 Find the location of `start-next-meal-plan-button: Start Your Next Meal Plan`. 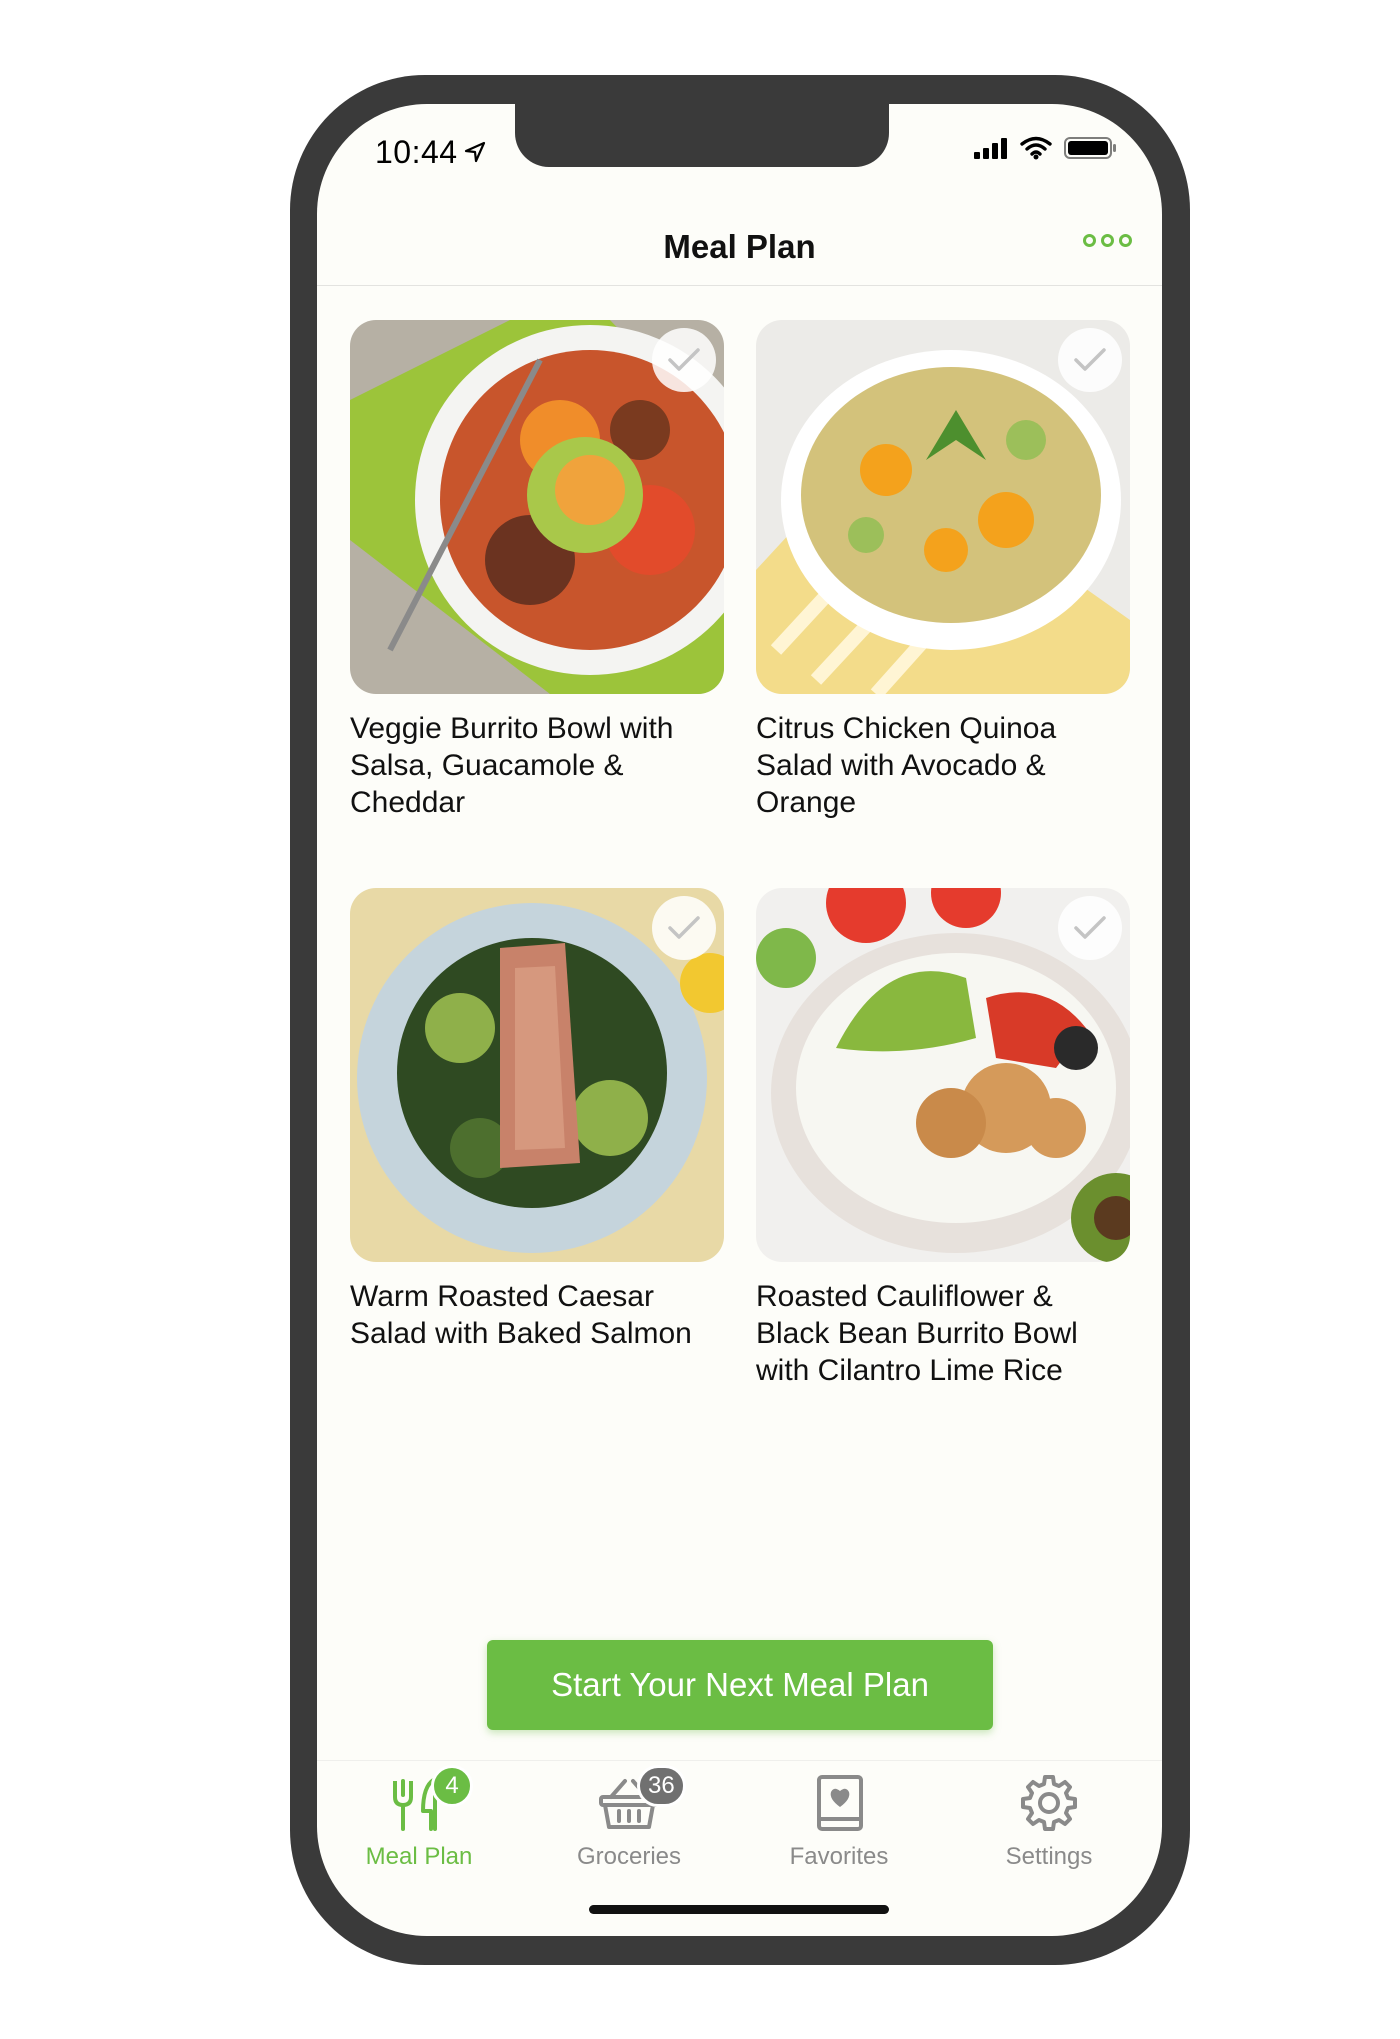

start-next-meal-plan-button: Start Your Next Meal Plan is located at coordinates (740, 1685).